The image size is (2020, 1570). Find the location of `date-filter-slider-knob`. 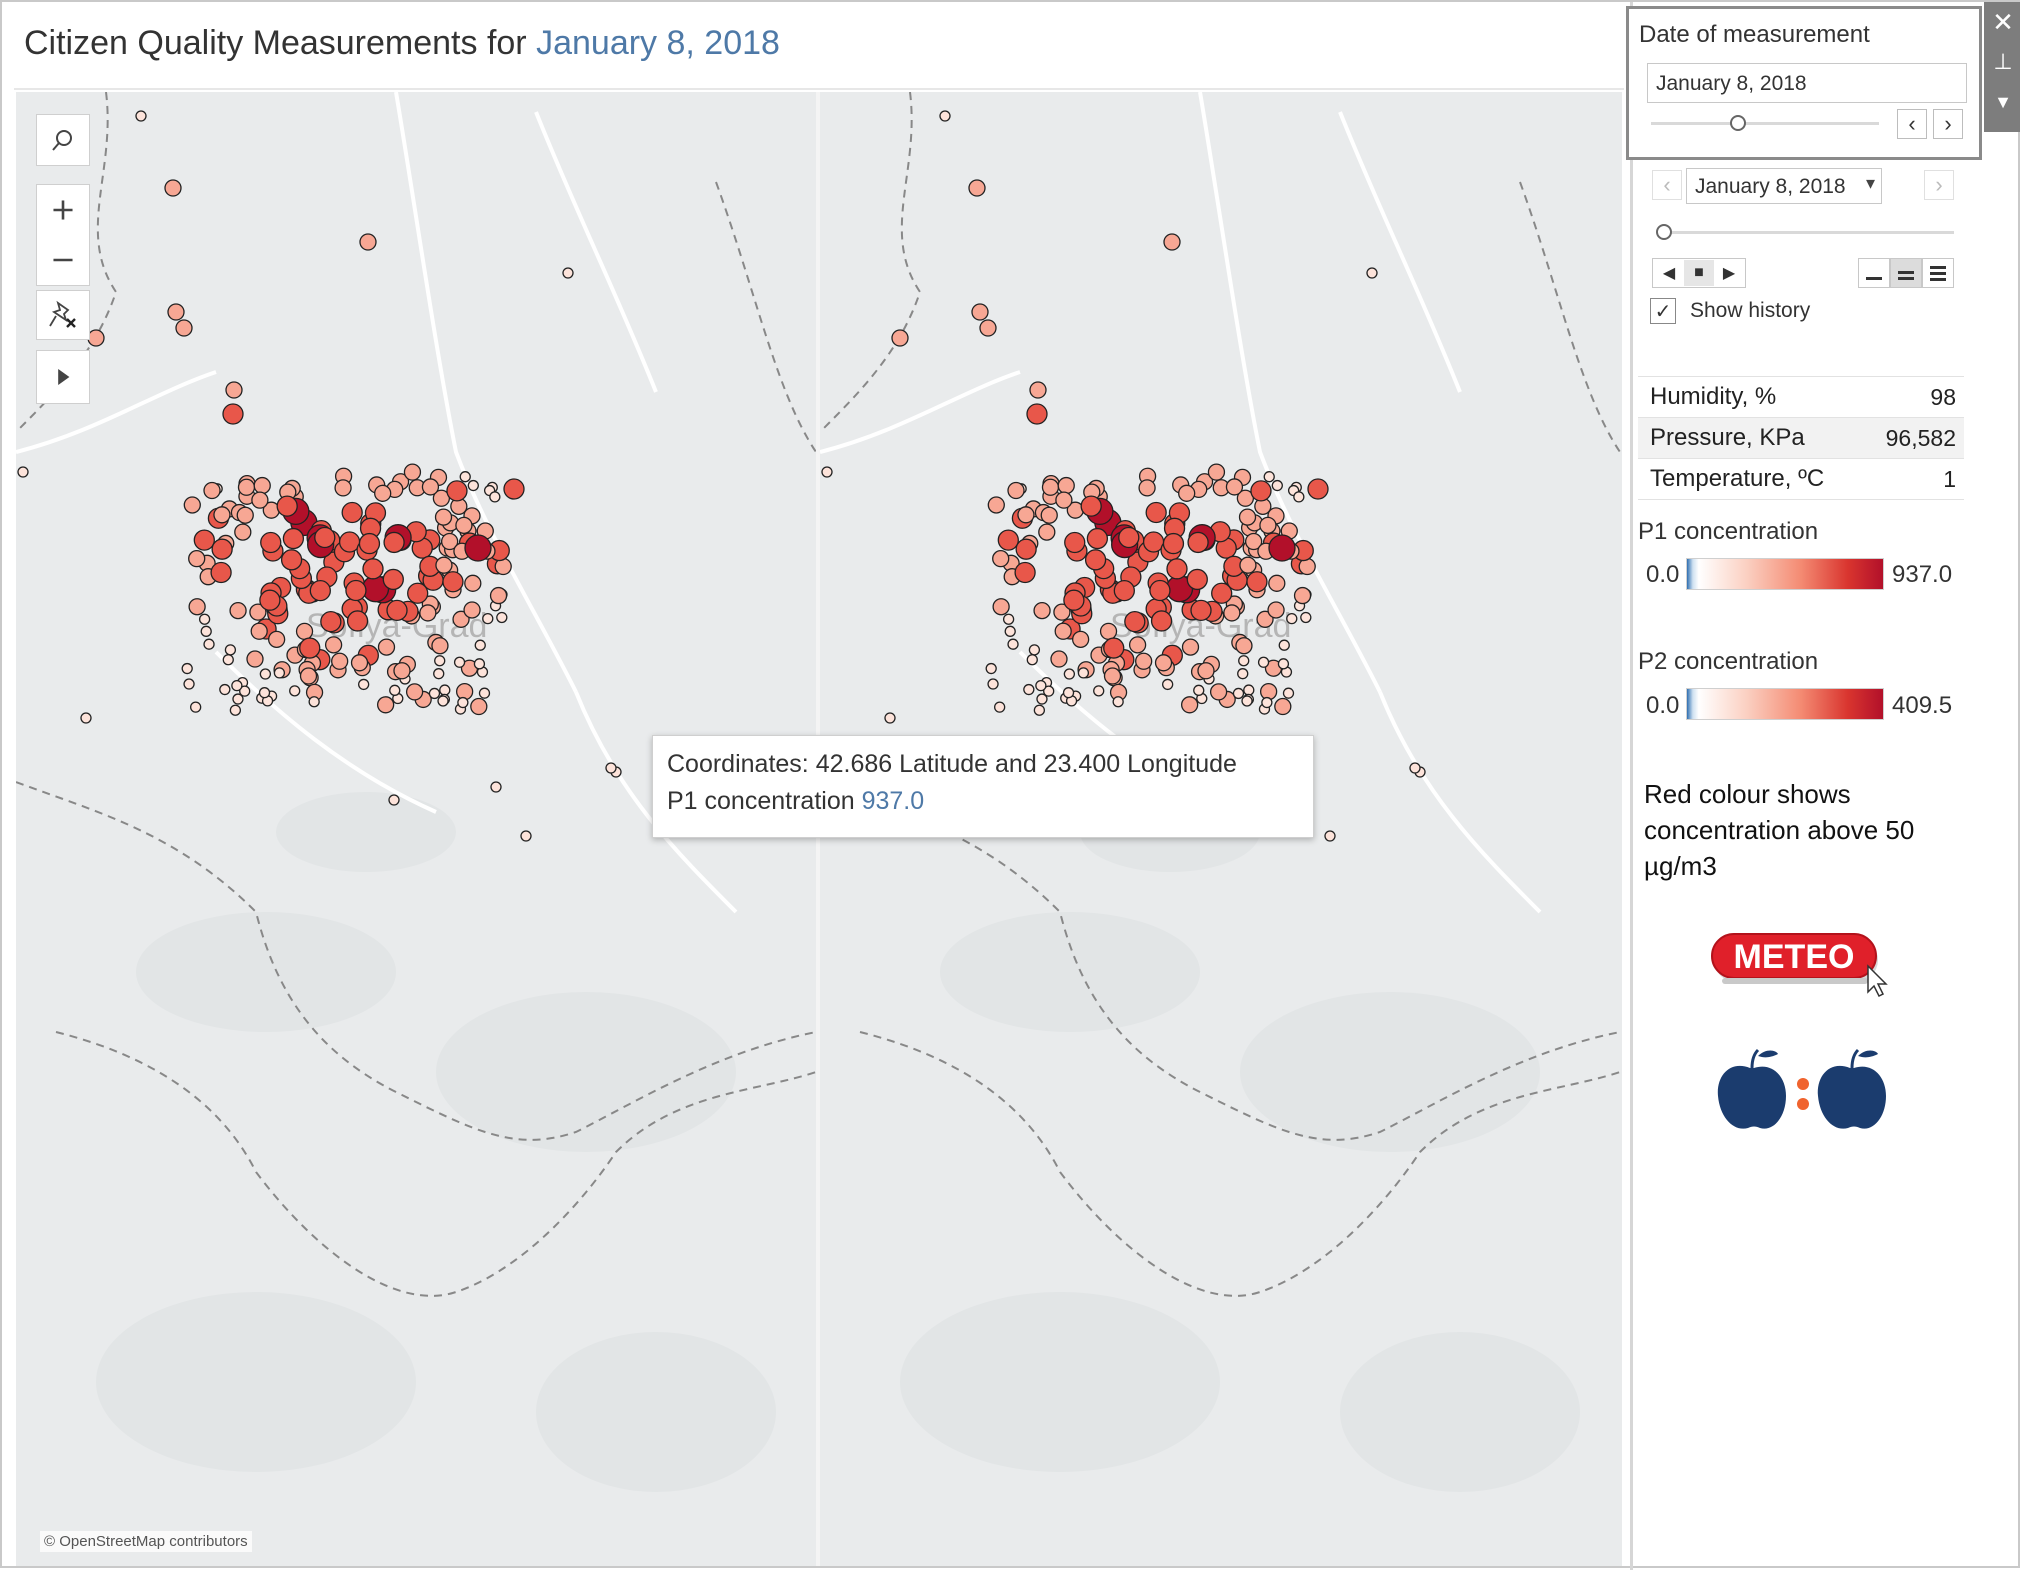

date-filter-slider-knob is located at coordinates (1737, 123).